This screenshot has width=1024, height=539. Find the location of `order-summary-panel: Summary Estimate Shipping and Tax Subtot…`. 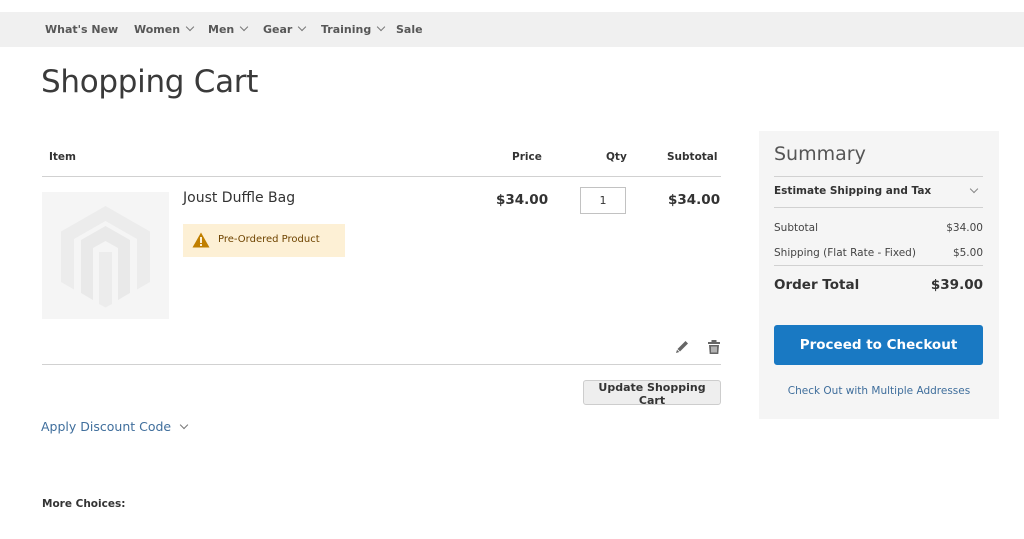

order-summary-panel: Summary Estimate Shipping and Tax Subtot… is located at coordinates (879, 275).